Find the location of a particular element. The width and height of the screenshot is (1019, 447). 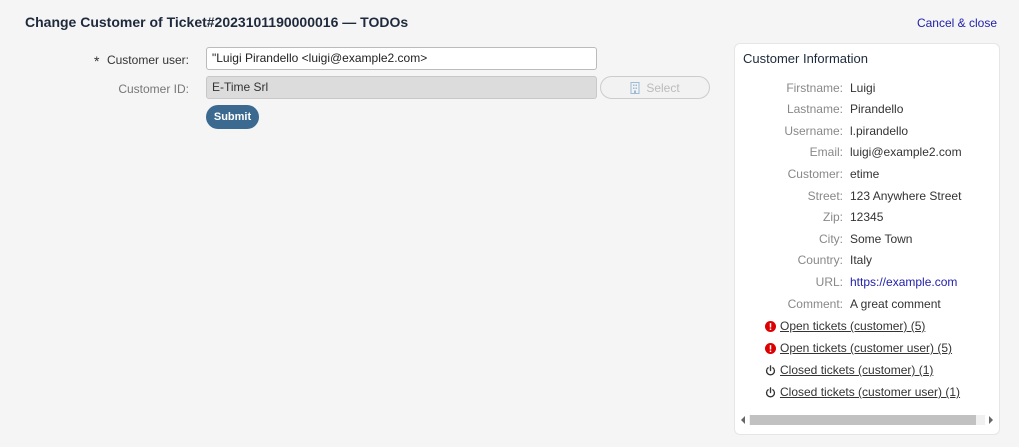

closed-tickets-customer-link: Closed tickets (customer) (1) is located at coordinates (849, 370).